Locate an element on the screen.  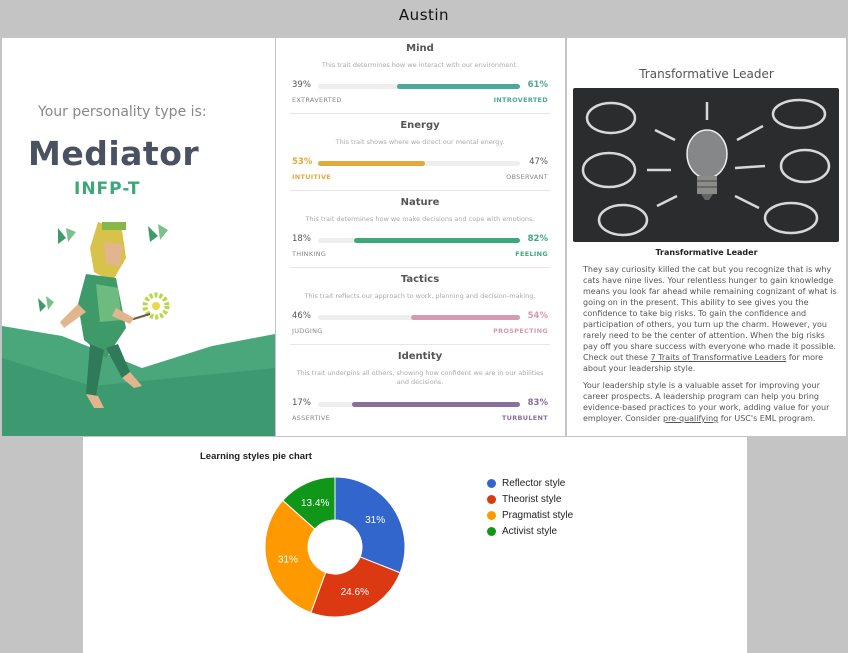
page-title: Austin is located at coordinates (424, 15).